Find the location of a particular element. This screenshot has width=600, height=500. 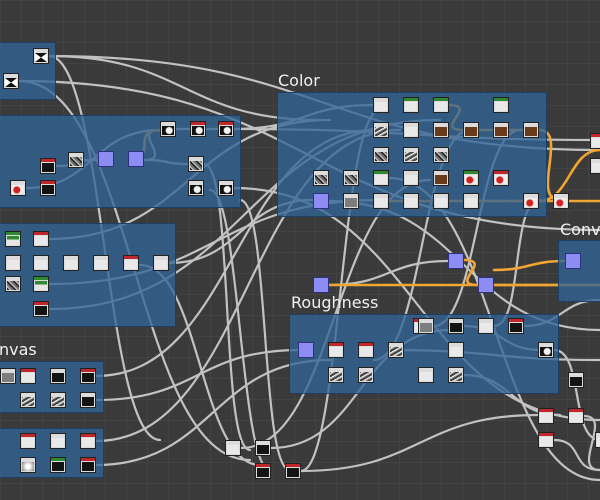

frame-left-middle is located at coordinates (88, 275).